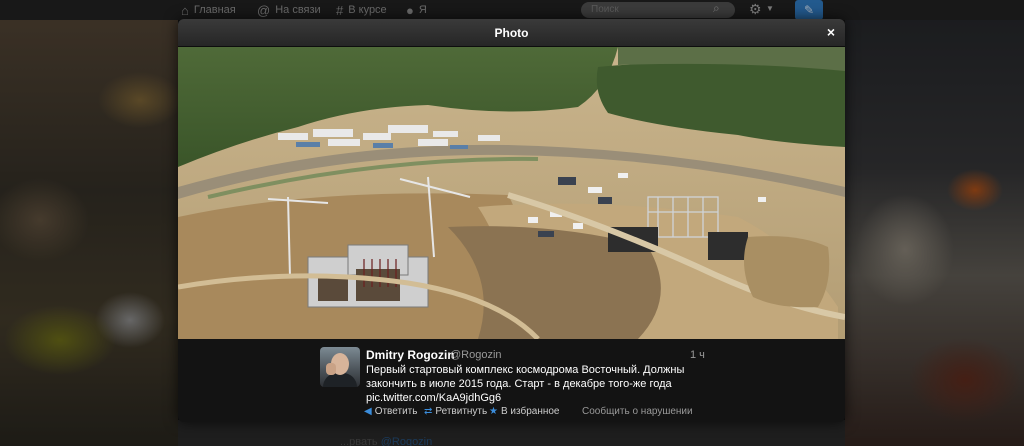  What do you see at coordinates (185, 10) in the screenshot?
I see `home-icon: ⌂` at bounding box center [185, 10].